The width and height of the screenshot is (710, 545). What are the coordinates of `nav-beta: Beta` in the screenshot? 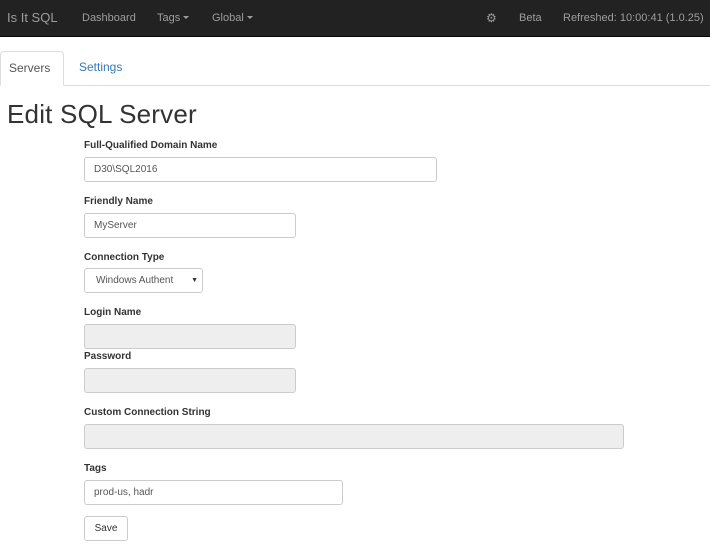 It's located at (530, 18).